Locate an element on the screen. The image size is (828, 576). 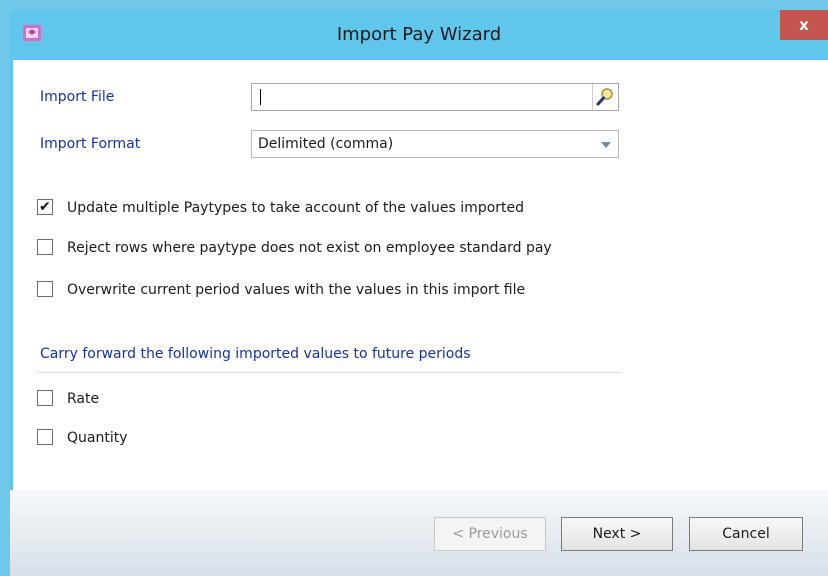
title-bar: Import Pay Wizard x is located at coordinates (419, 35).